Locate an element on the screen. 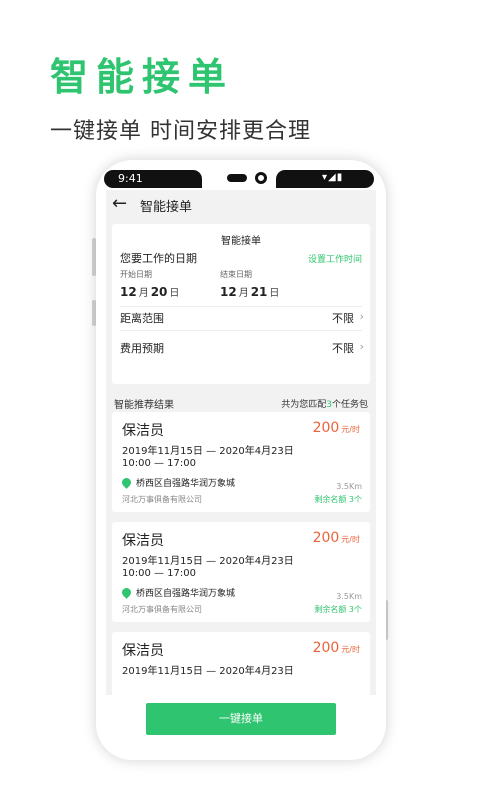  match-summary: 共为您匹配3个任务包 is located at coordinates (324, 403).